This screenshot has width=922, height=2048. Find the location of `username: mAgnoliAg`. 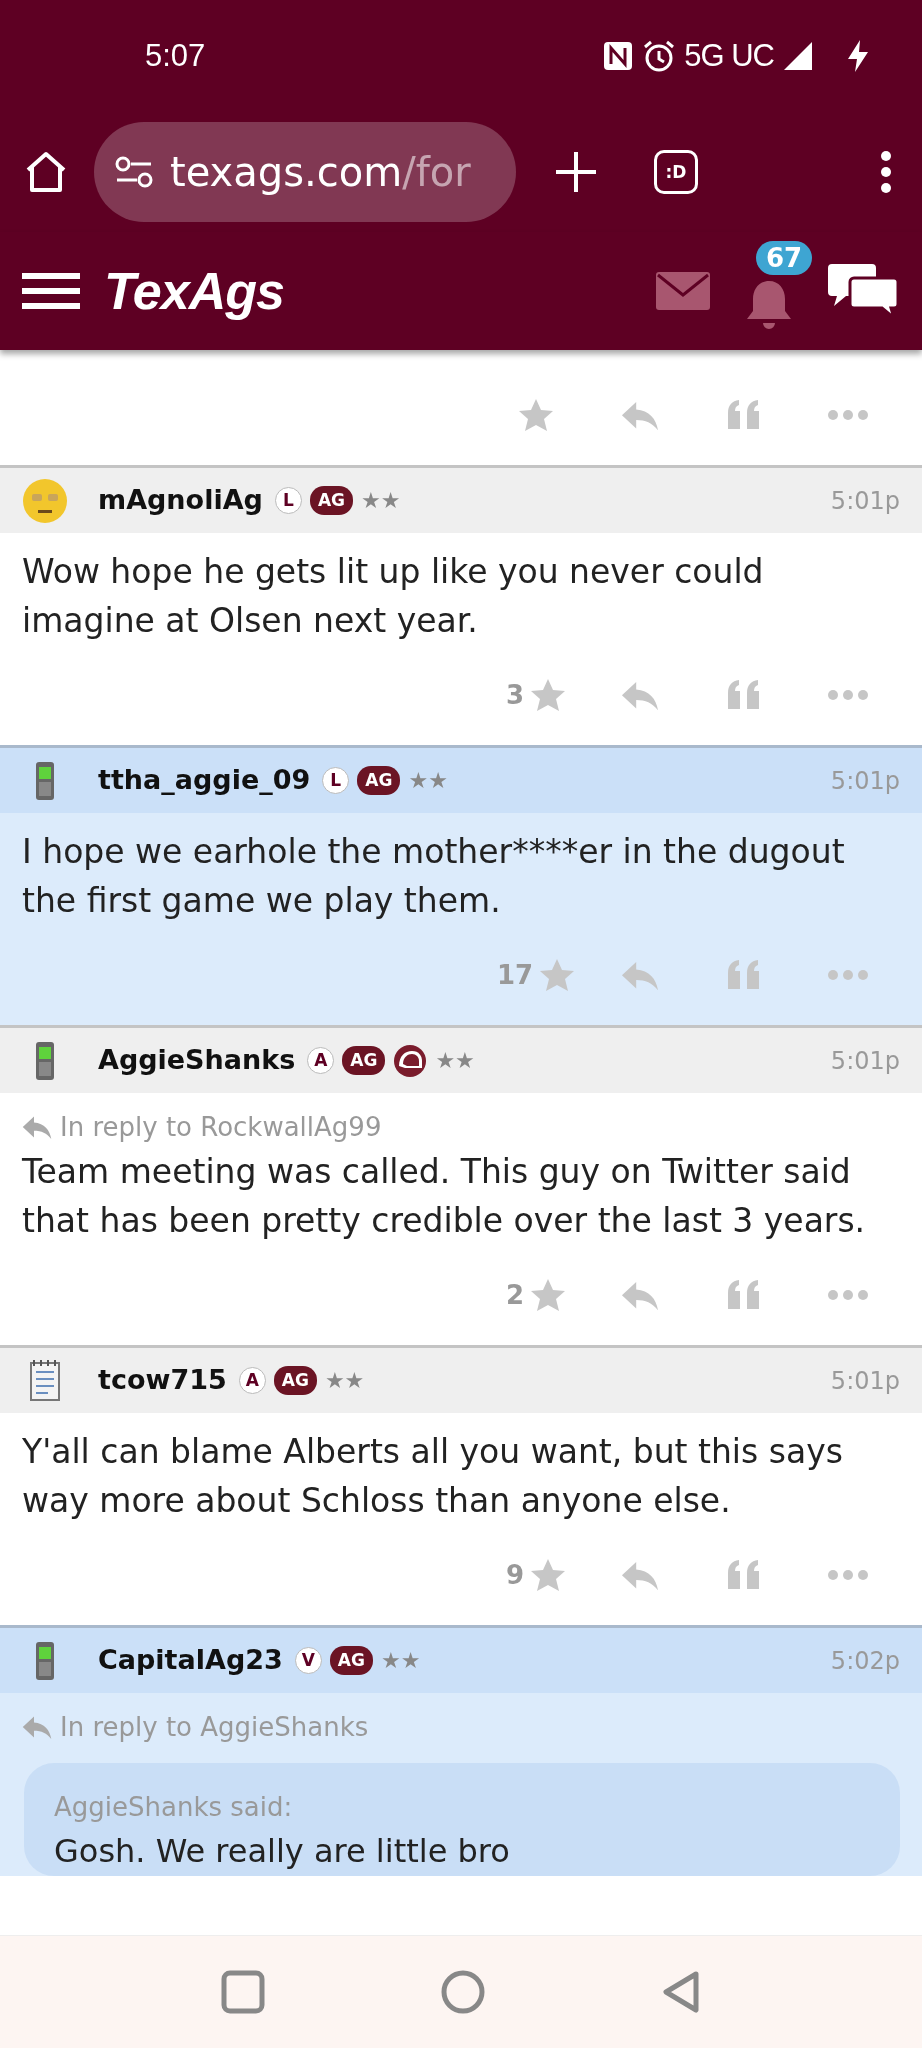

username: mAgnoliAg is located at coordinates (180, 500).